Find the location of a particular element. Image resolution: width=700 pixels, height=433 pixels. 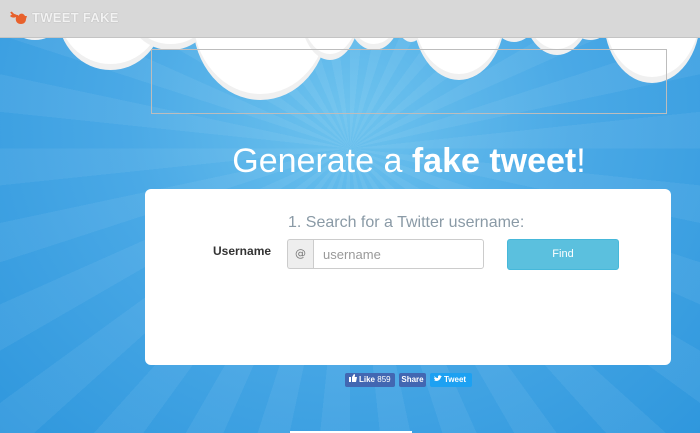

at-prefix: @ is located at coordinates (300, 254).